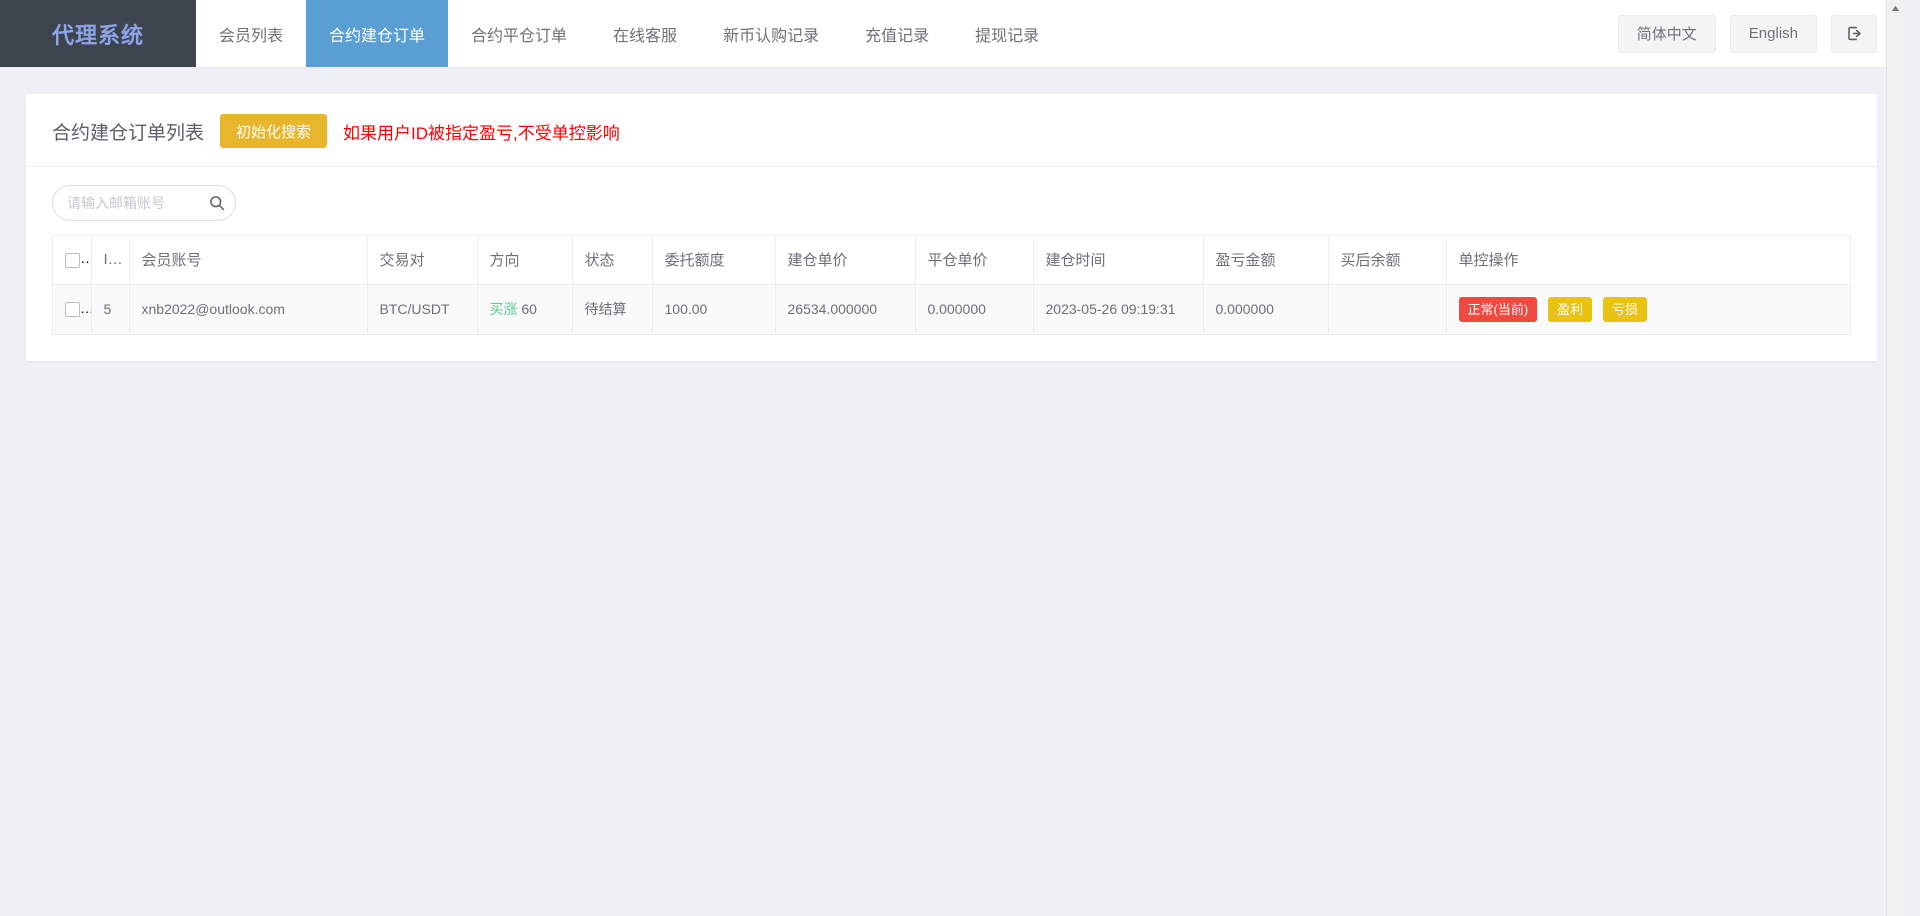  Describe the element at coordinates (974, 309) in the screenshot. I see `cell-close-price: 0.000000` at that location.